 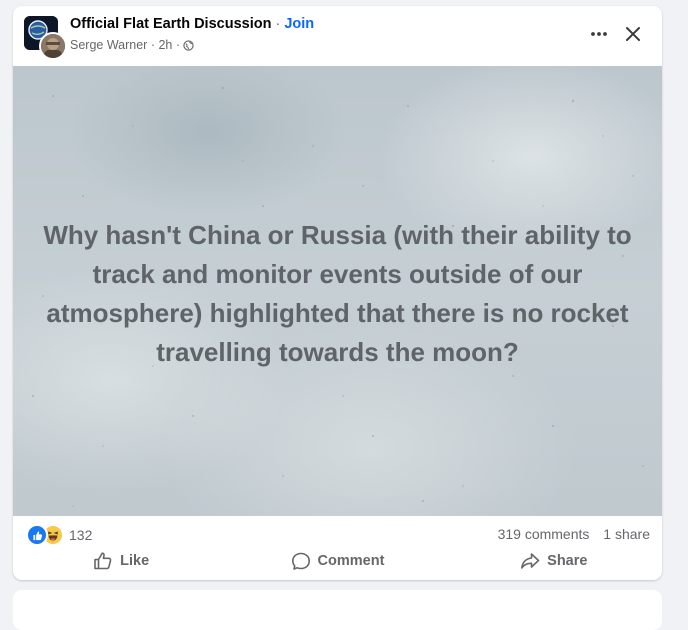 I want to click on like-button: Like, so click(x=121, y=561).